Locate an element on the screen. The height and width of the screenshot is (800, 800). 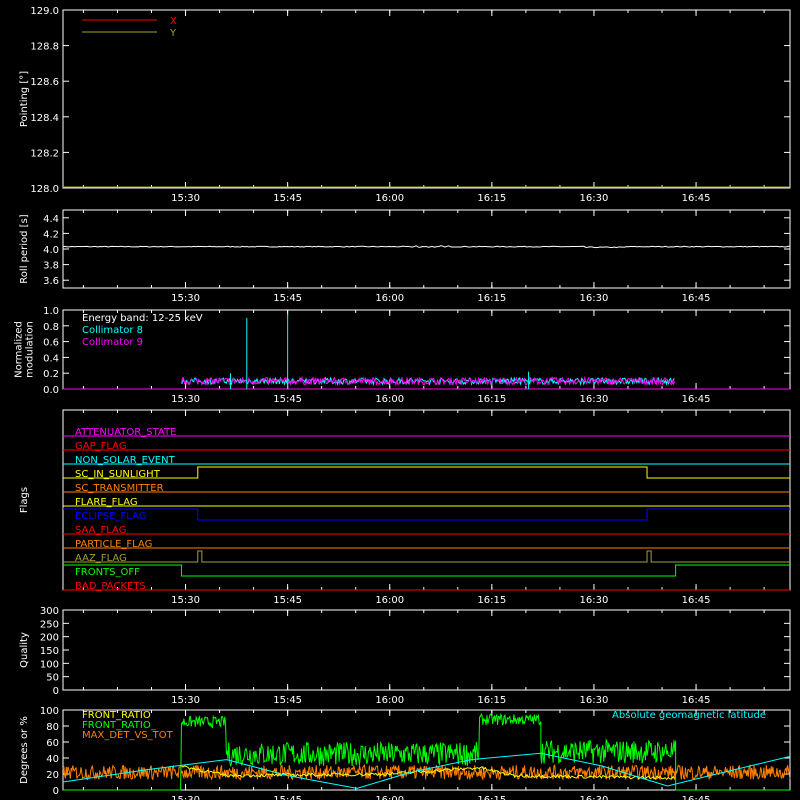
y-tick-label: 250 is located at coordinates (49, 624).